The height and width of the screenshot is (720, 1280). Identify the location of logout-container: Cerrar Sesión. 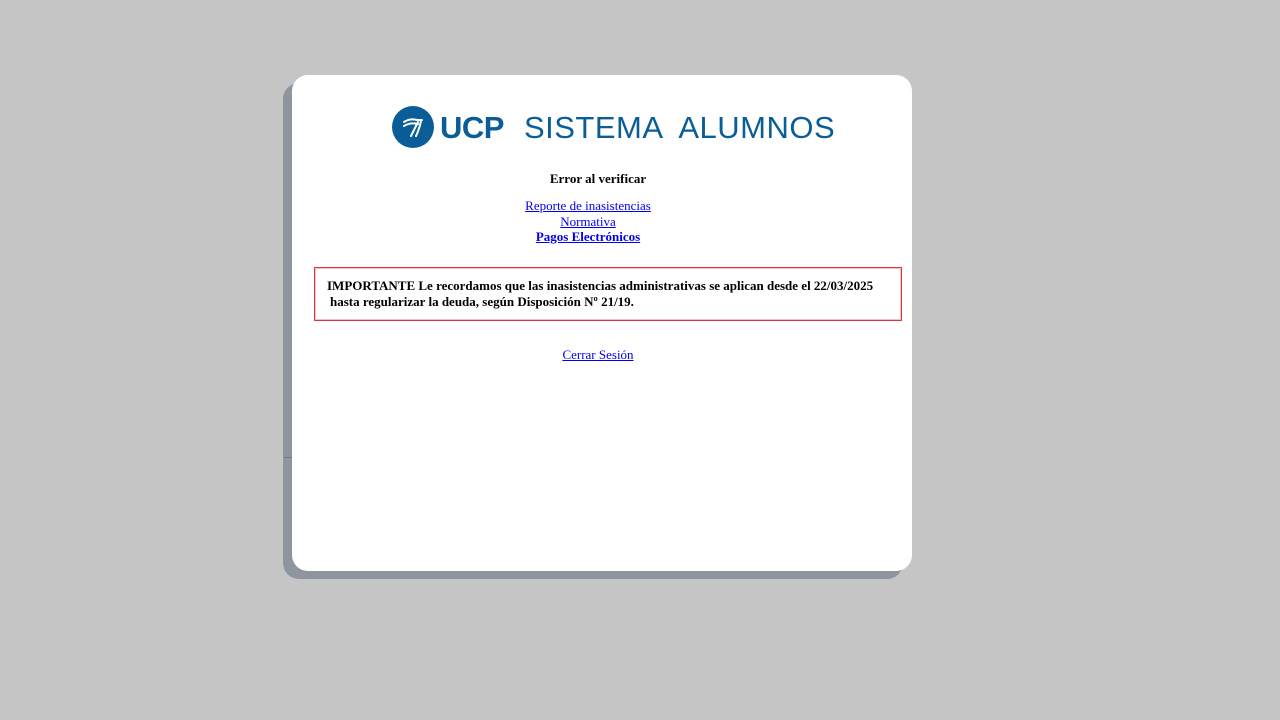
(598, 355).